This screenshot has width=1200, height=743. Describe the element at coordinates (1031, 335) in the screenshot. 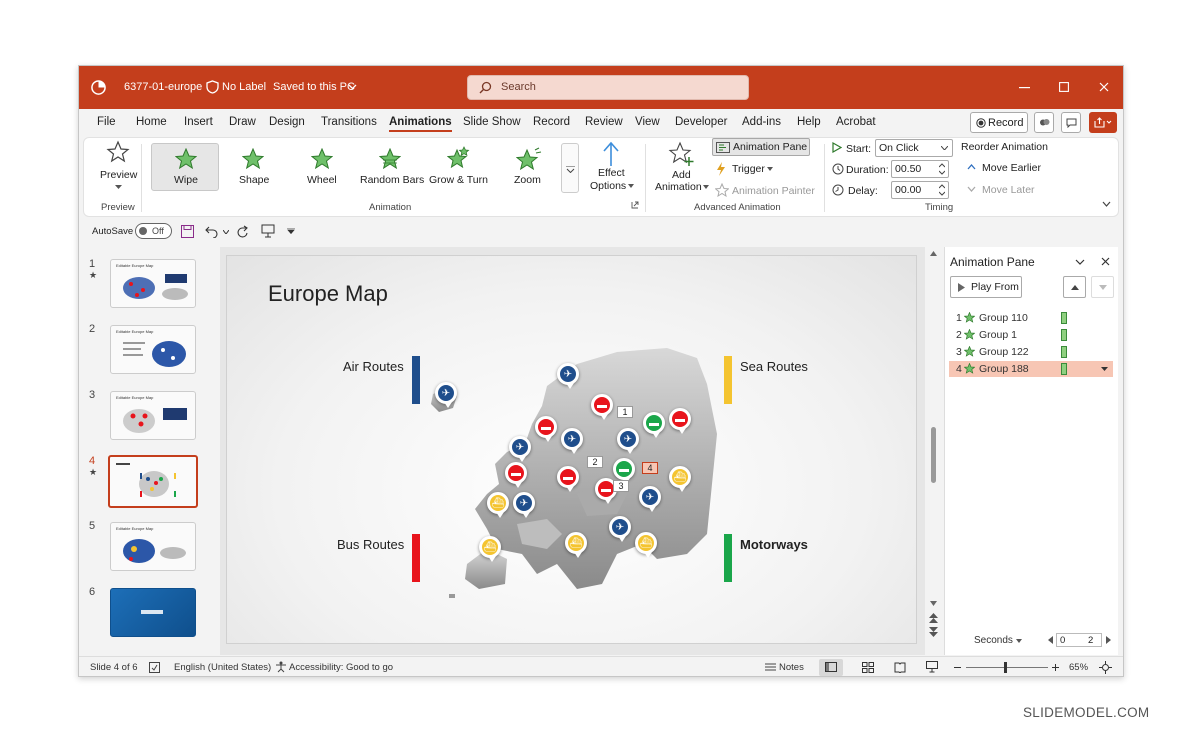

I see `animation-item-2: 2 Group 1` at that location.